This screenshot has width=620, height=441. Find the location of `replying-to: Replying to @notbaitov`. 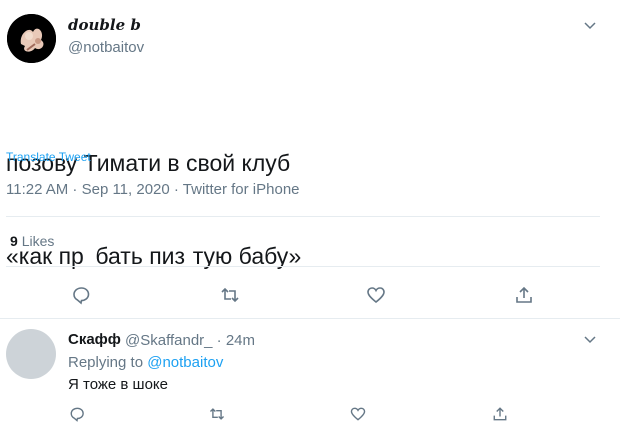

replying-to: Replying to @notbaitov is located at coordinates (145, 362).